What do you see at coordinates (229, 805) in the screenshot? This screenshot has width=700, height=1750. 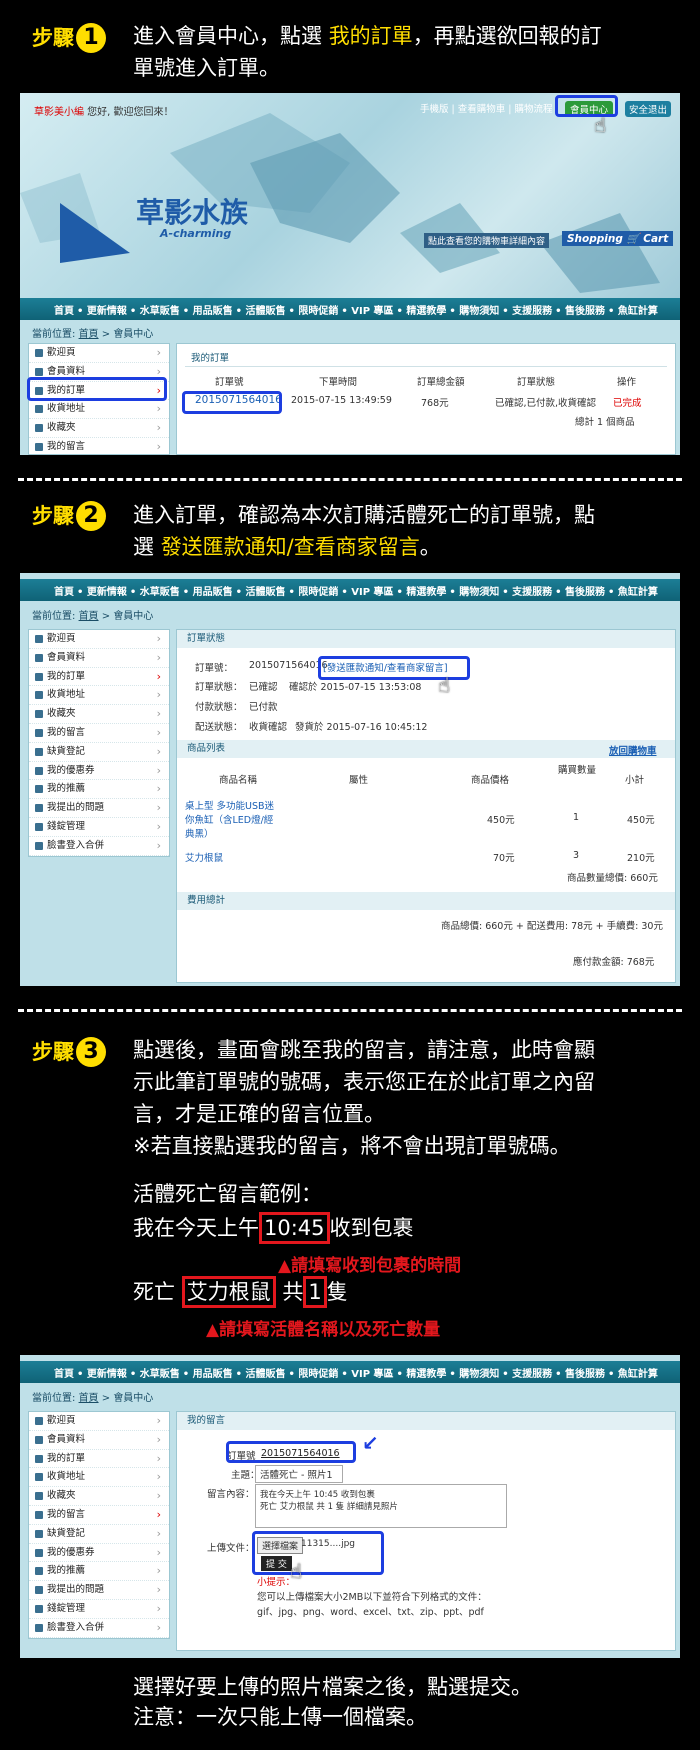 I see `product-name-line: 桌上型 多功能USB迷` at bounding box center [229, 805].